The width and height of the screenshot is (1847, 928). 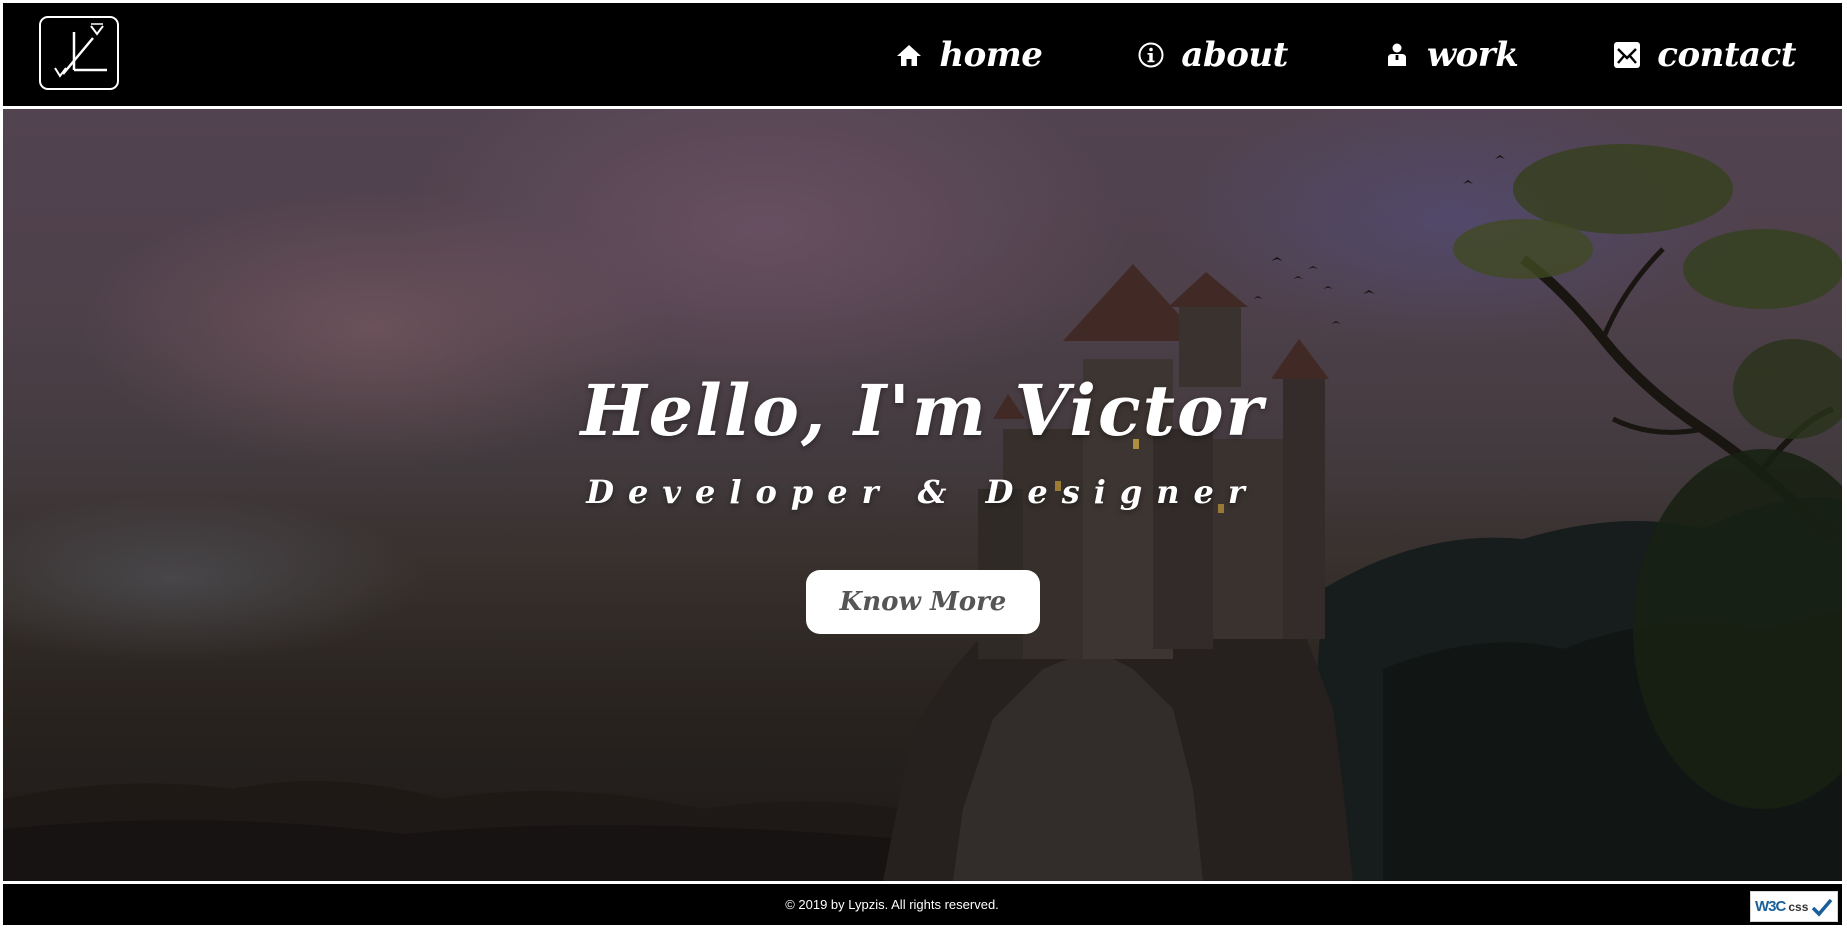 I want to click on w3c-css-badge: W3C css, so click(x=1794, y=906).